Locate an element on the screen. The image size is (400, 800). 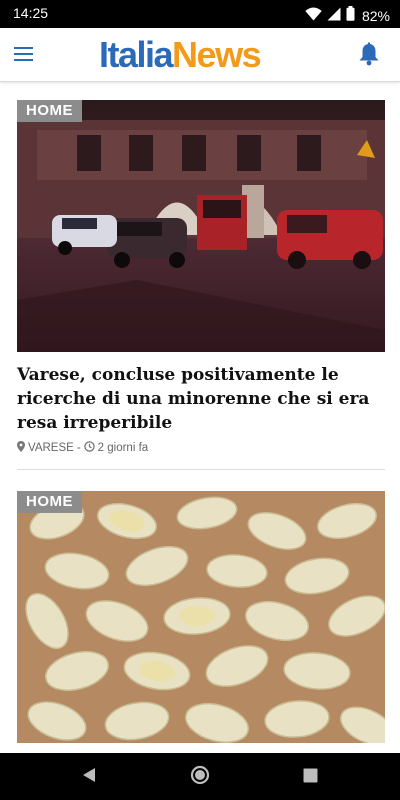
back-button is located at coordinates (89, 777).